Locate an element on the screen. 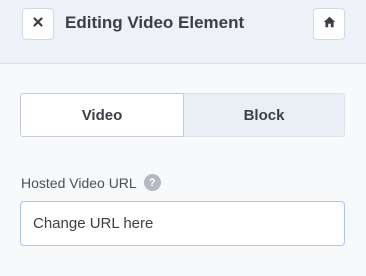 Image resolution: width=366 pixels, height=276 pixels. close-button is located at coordinates (38, 24).